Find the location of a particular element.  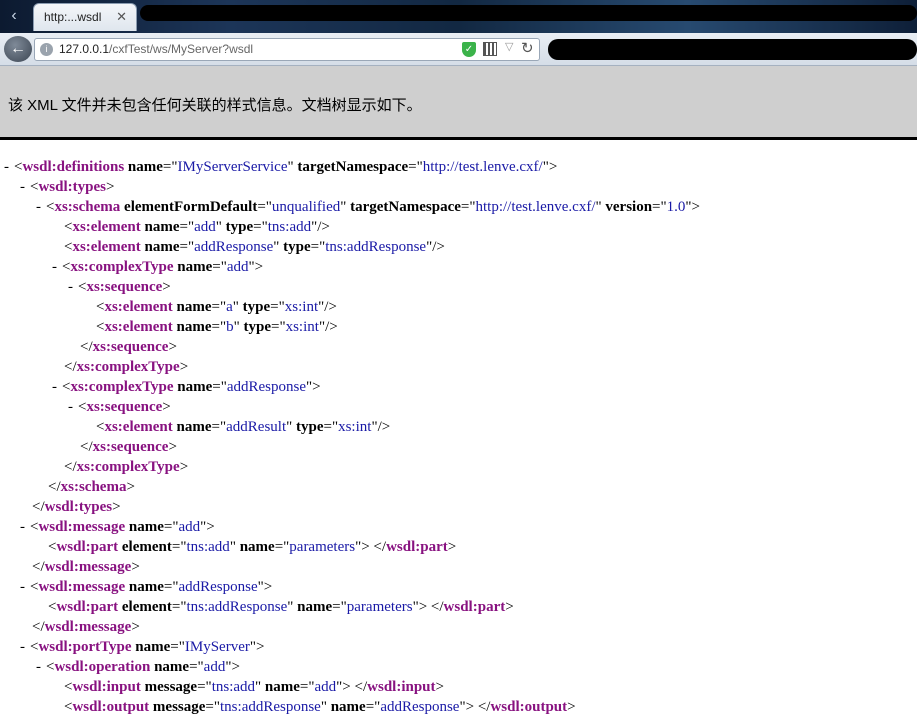

attr-value: parameters is located at coordinates (322, 547).